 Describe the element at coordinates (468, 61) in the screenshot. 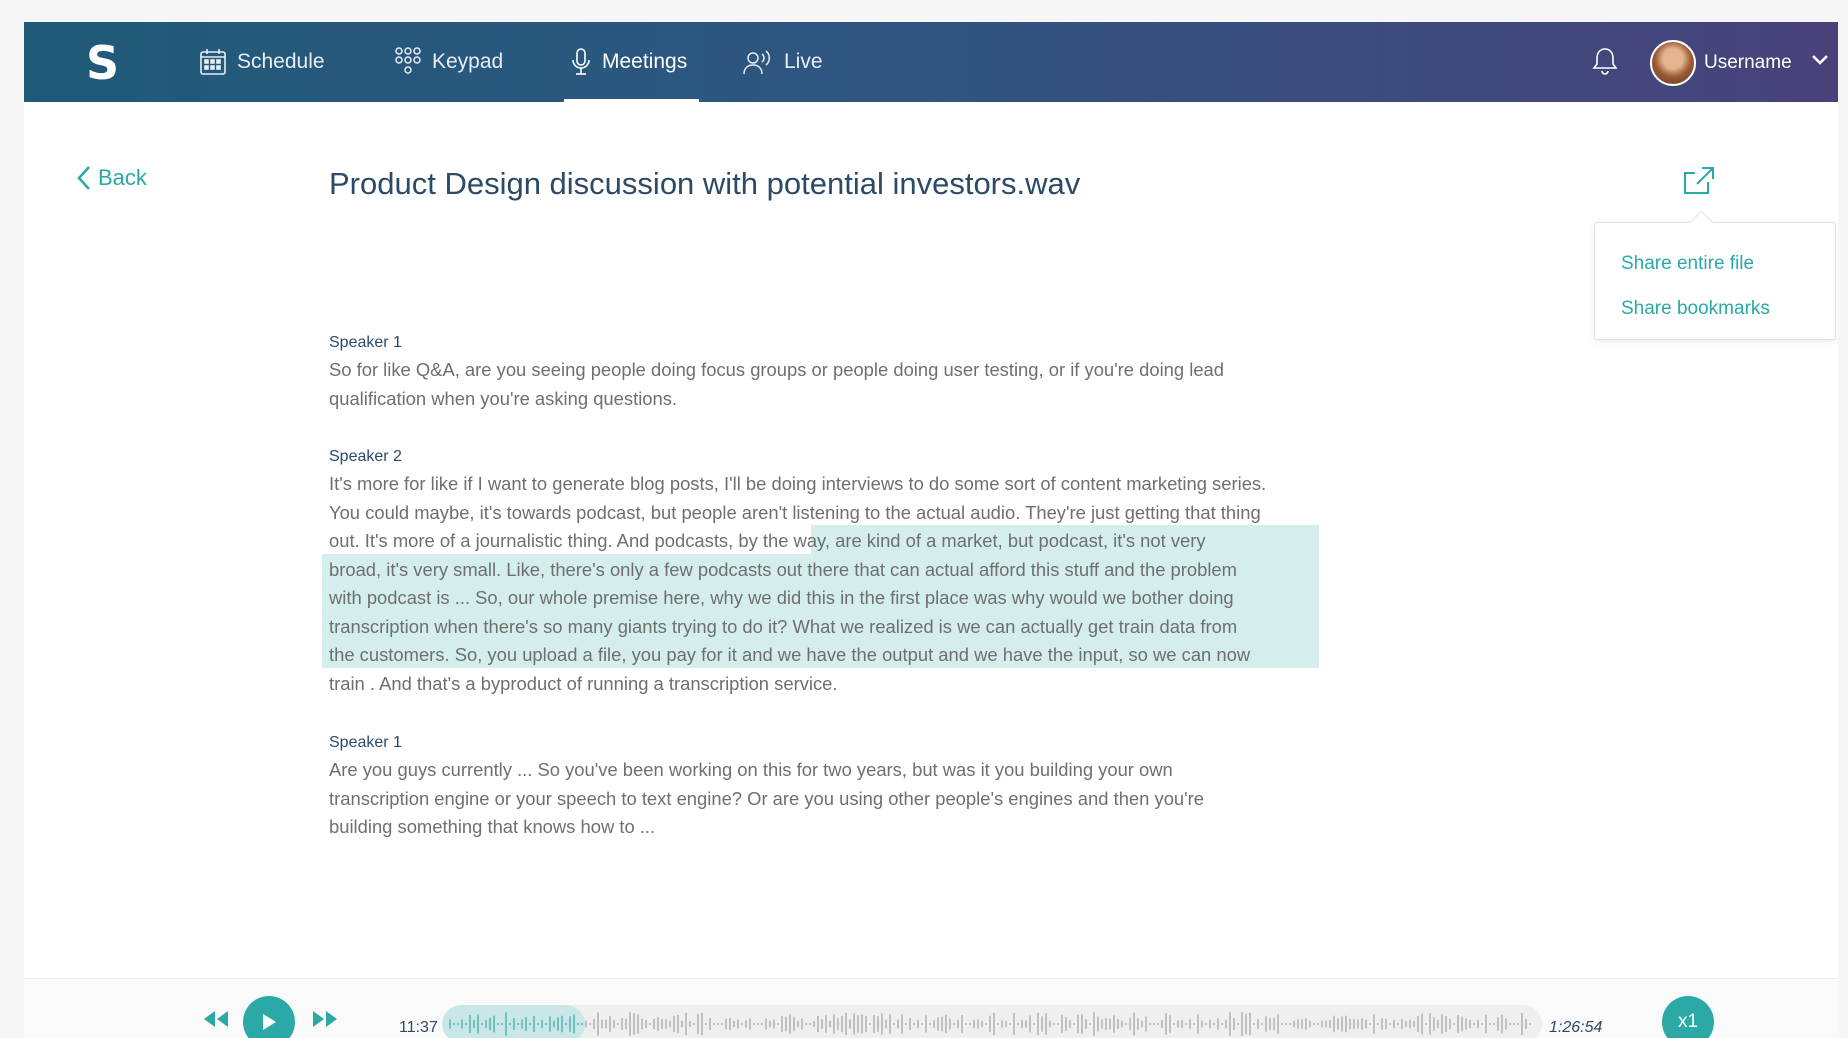

I see `nav-label-keypad: Keypad` at that location.